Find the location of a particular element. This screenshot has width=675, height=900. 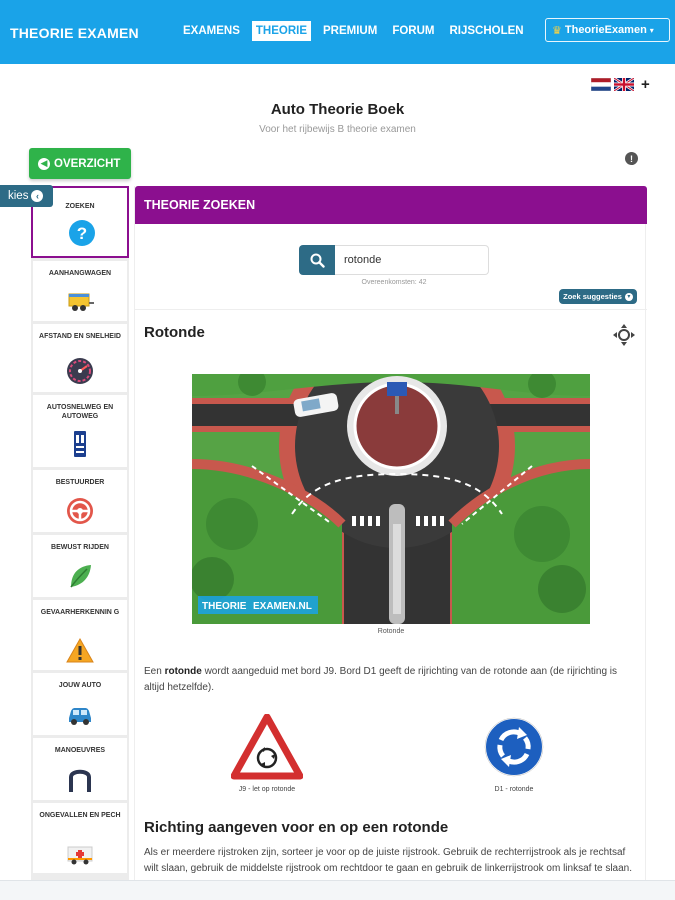

sidebar-item-afstand-en-snelheid: AFSTAND EN SNELHEID is located at coordinates (80, 358).